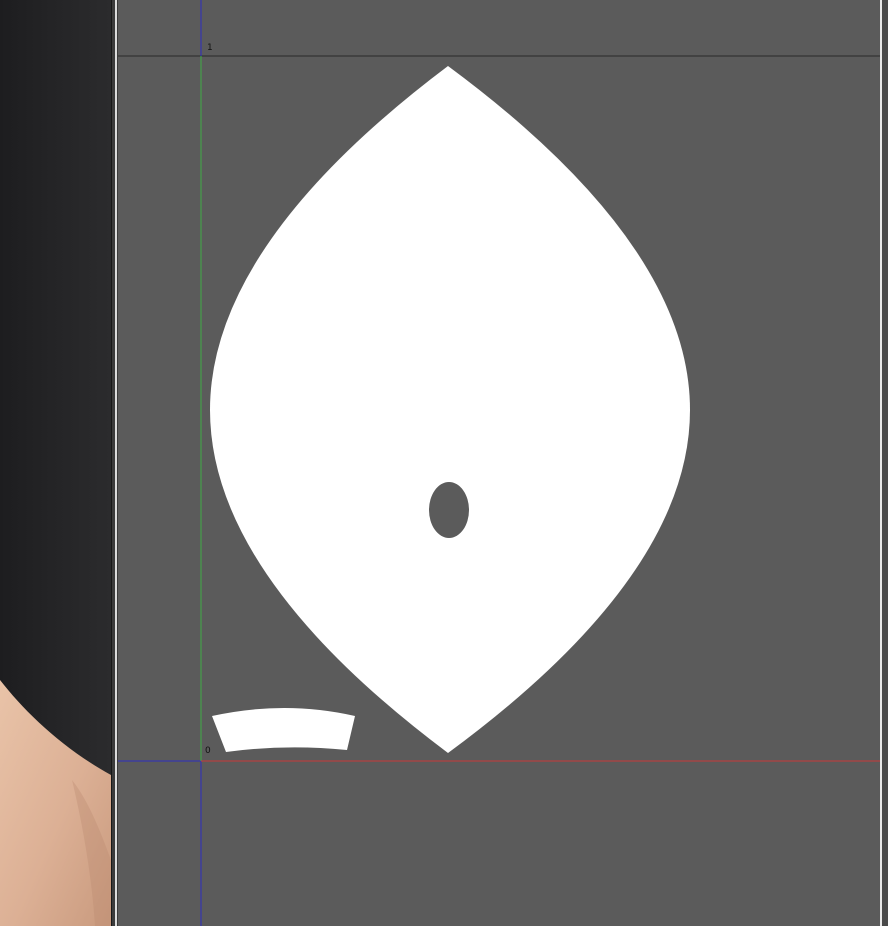  Describe the element at coordinates (55, 463) in the screenshot. I see `3d-viewport` at that location.